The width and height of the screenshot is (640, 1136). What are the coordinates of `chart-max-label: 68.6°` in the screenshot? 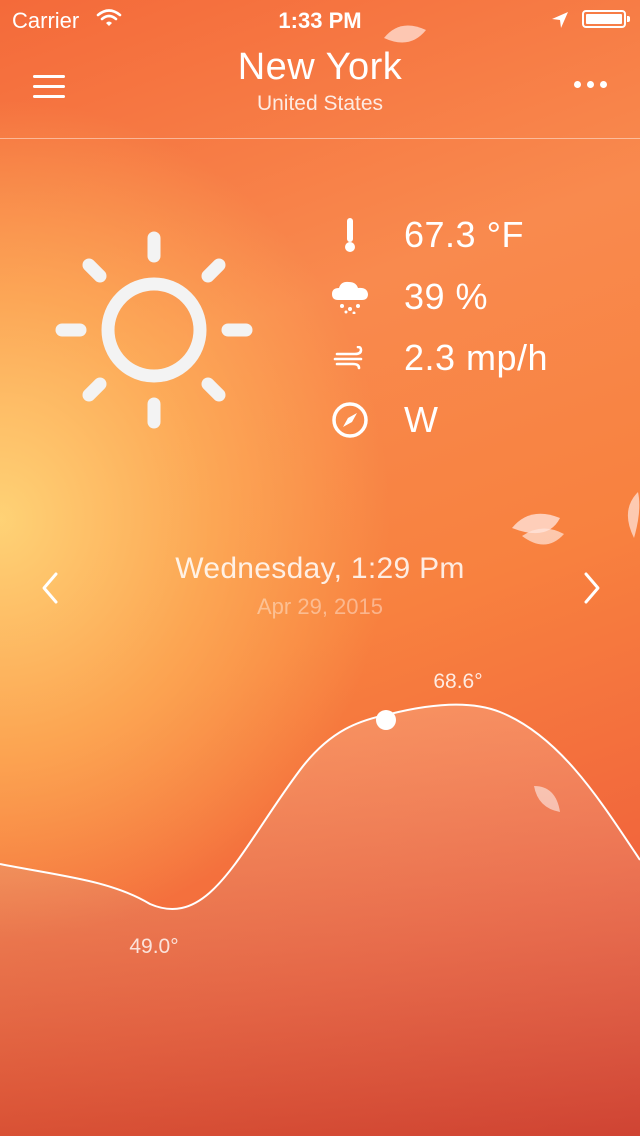 It's located at (457, 681).